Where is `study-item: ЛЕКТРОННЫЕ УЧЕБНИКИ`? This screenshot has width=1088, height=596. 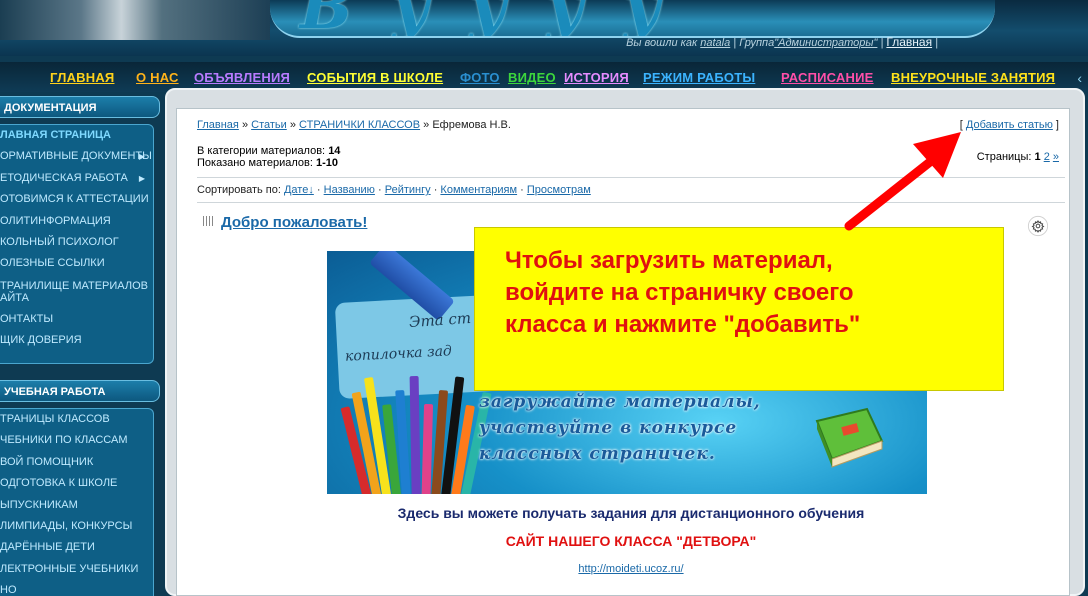
study-item: ЛЕКТРОННЫЕ УЧЕБНИКИ is located at coordinates (76, 569).